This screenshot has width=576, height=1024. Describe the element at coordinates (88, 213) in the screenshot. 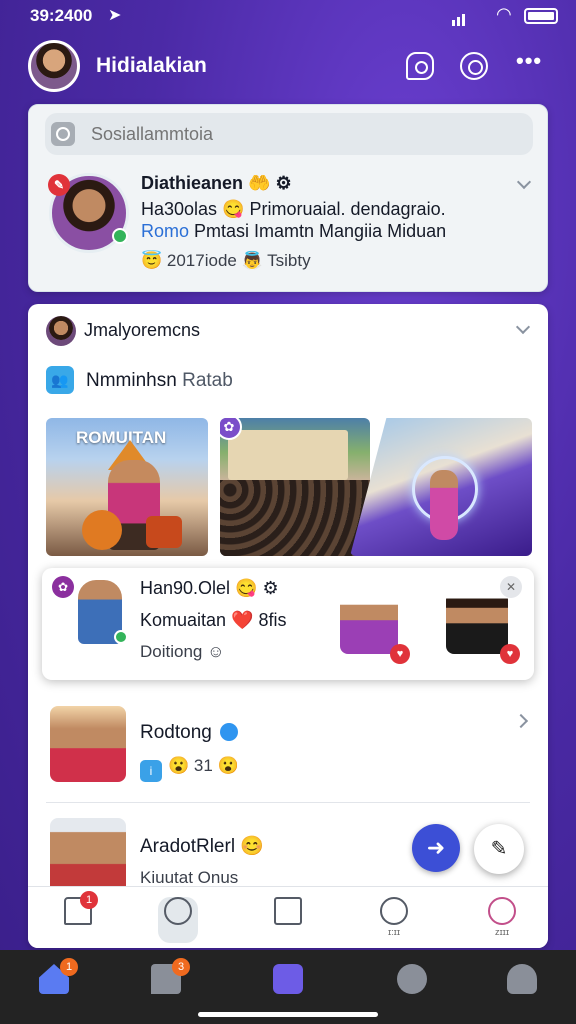

I see `post-author-avatar: ✎` at that location.